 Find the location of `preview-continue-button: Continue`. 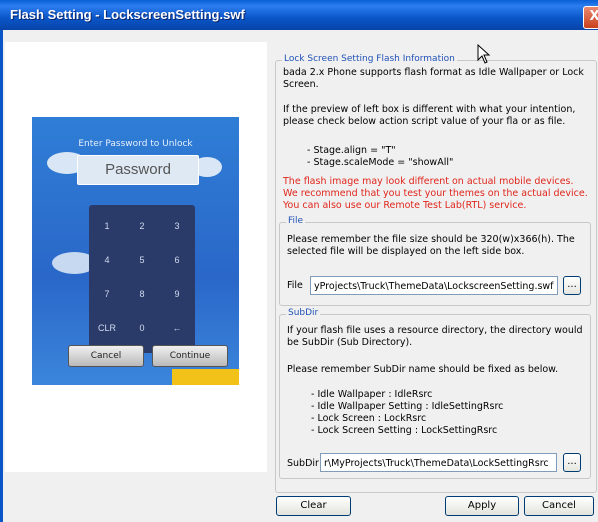

preview-continue-button: Continue is located at coordinates (190, 356).